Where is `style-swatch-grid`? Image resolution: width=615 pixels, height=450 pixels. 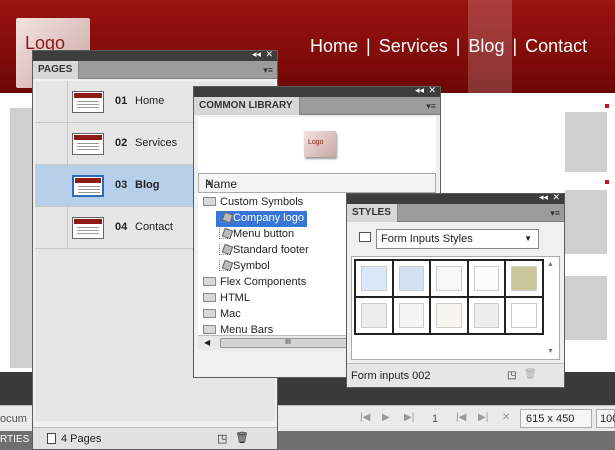
style-swatch-grid is located at coordinates (449, 297).